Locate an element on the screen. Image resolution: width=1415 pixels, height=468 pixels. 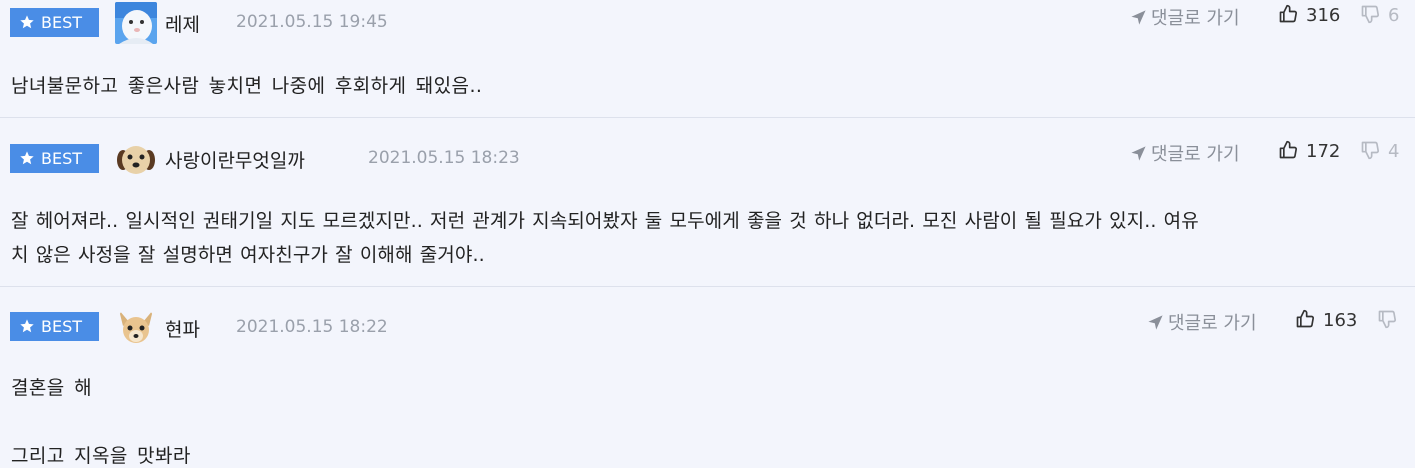
comment-line: 치 않은 사정을 잘 설명하면 여자친구가 잘 이해해 줄거야.. is located at coordinates (248, 255).